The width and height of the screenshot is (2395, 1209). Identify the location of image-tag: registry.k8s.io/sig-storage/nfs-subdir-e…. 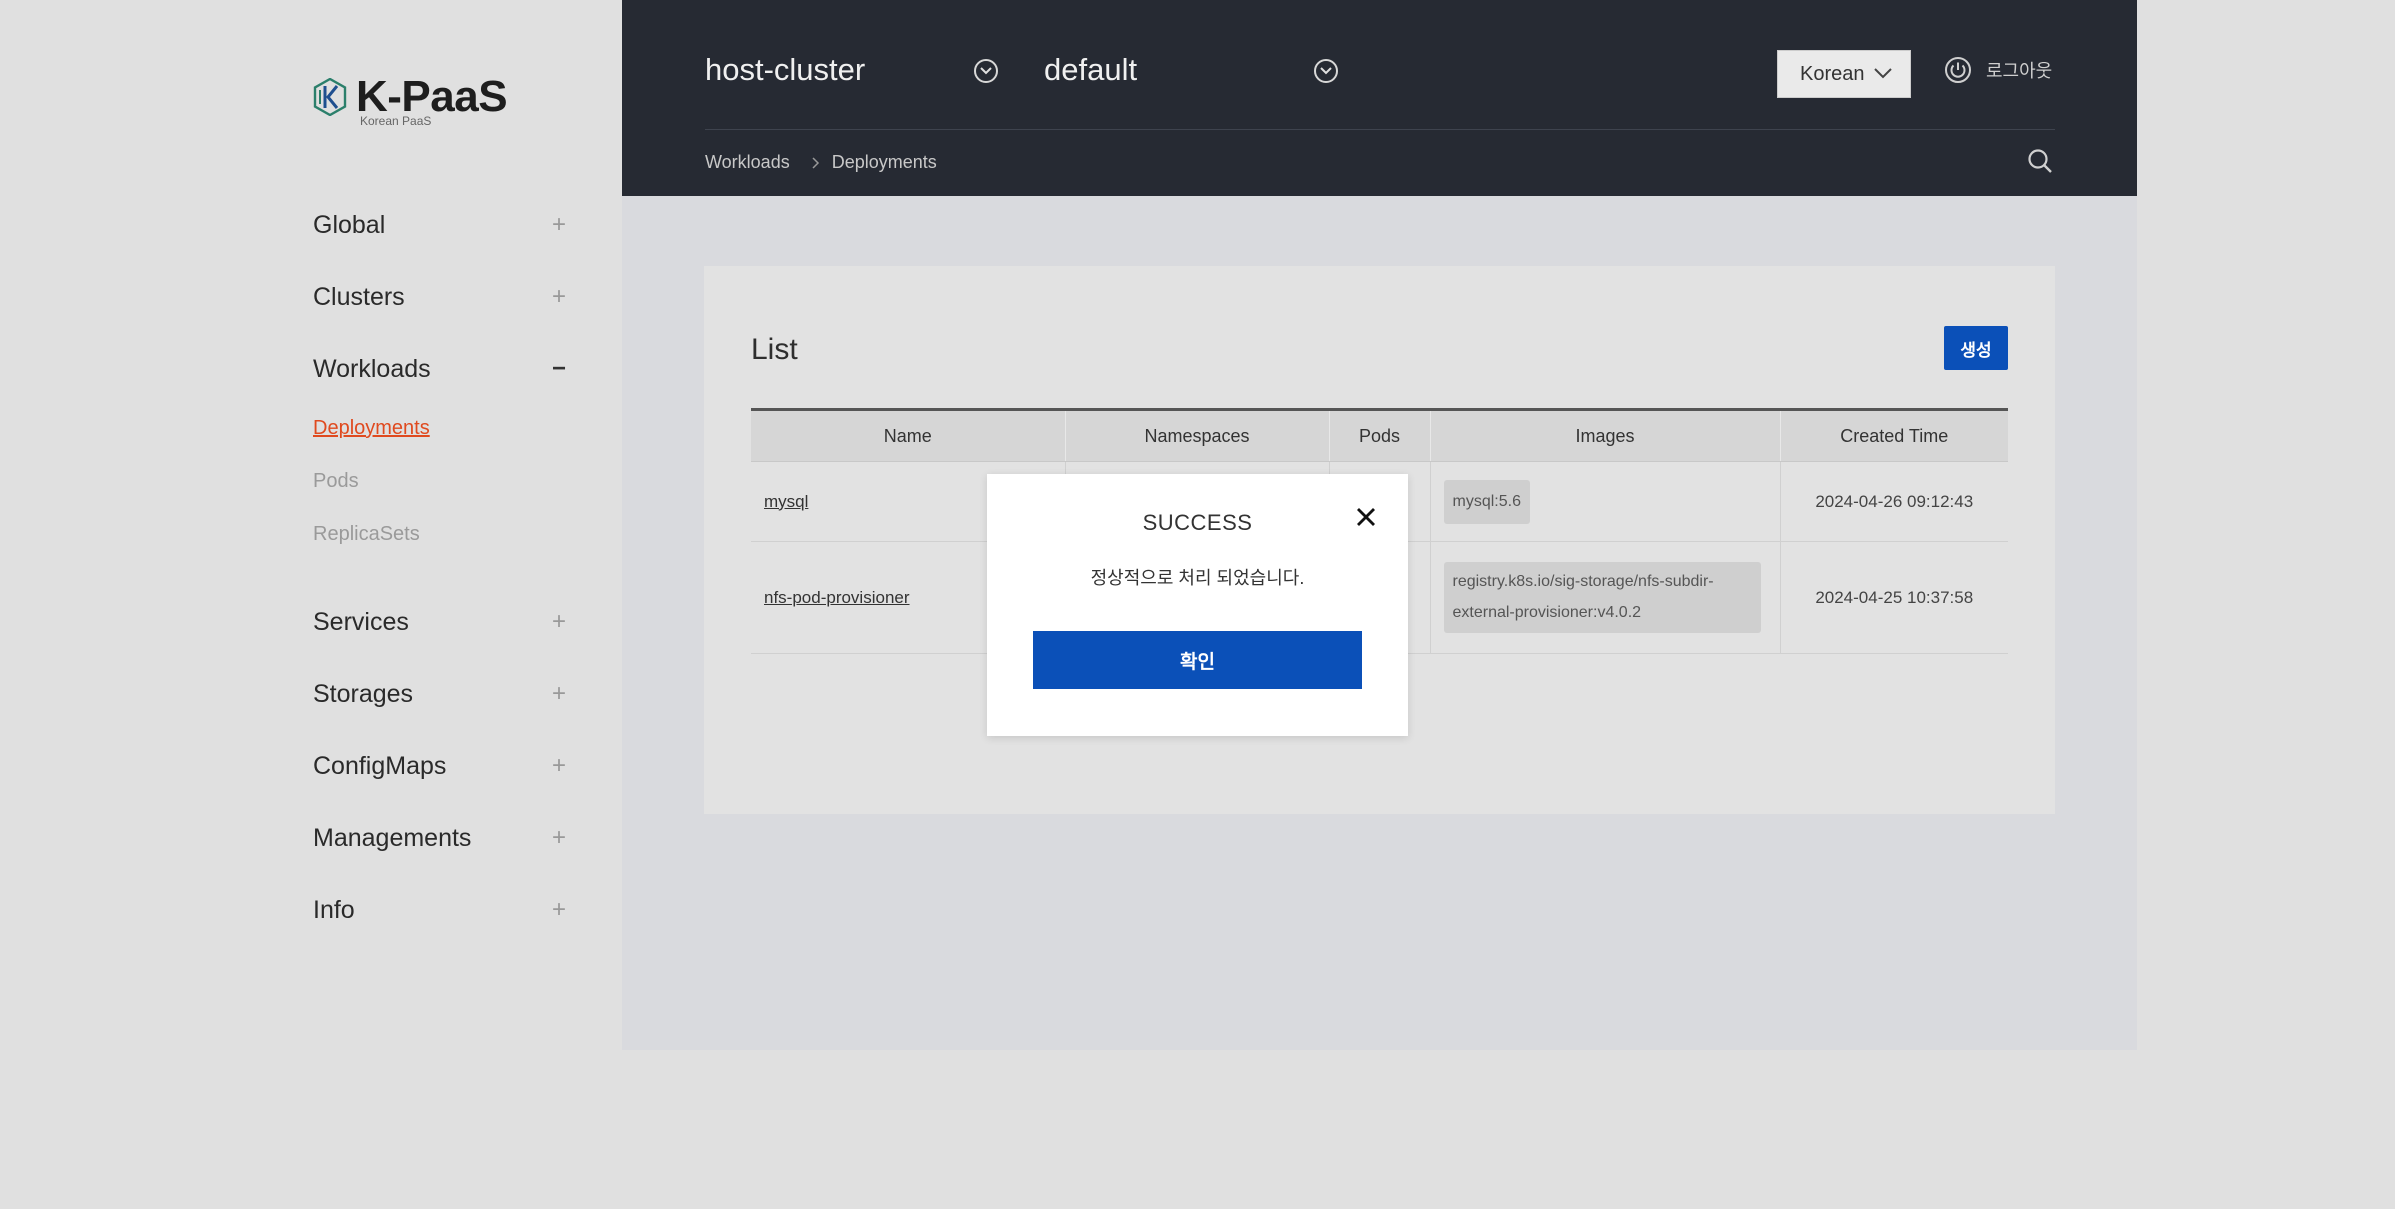
(1602, 597).